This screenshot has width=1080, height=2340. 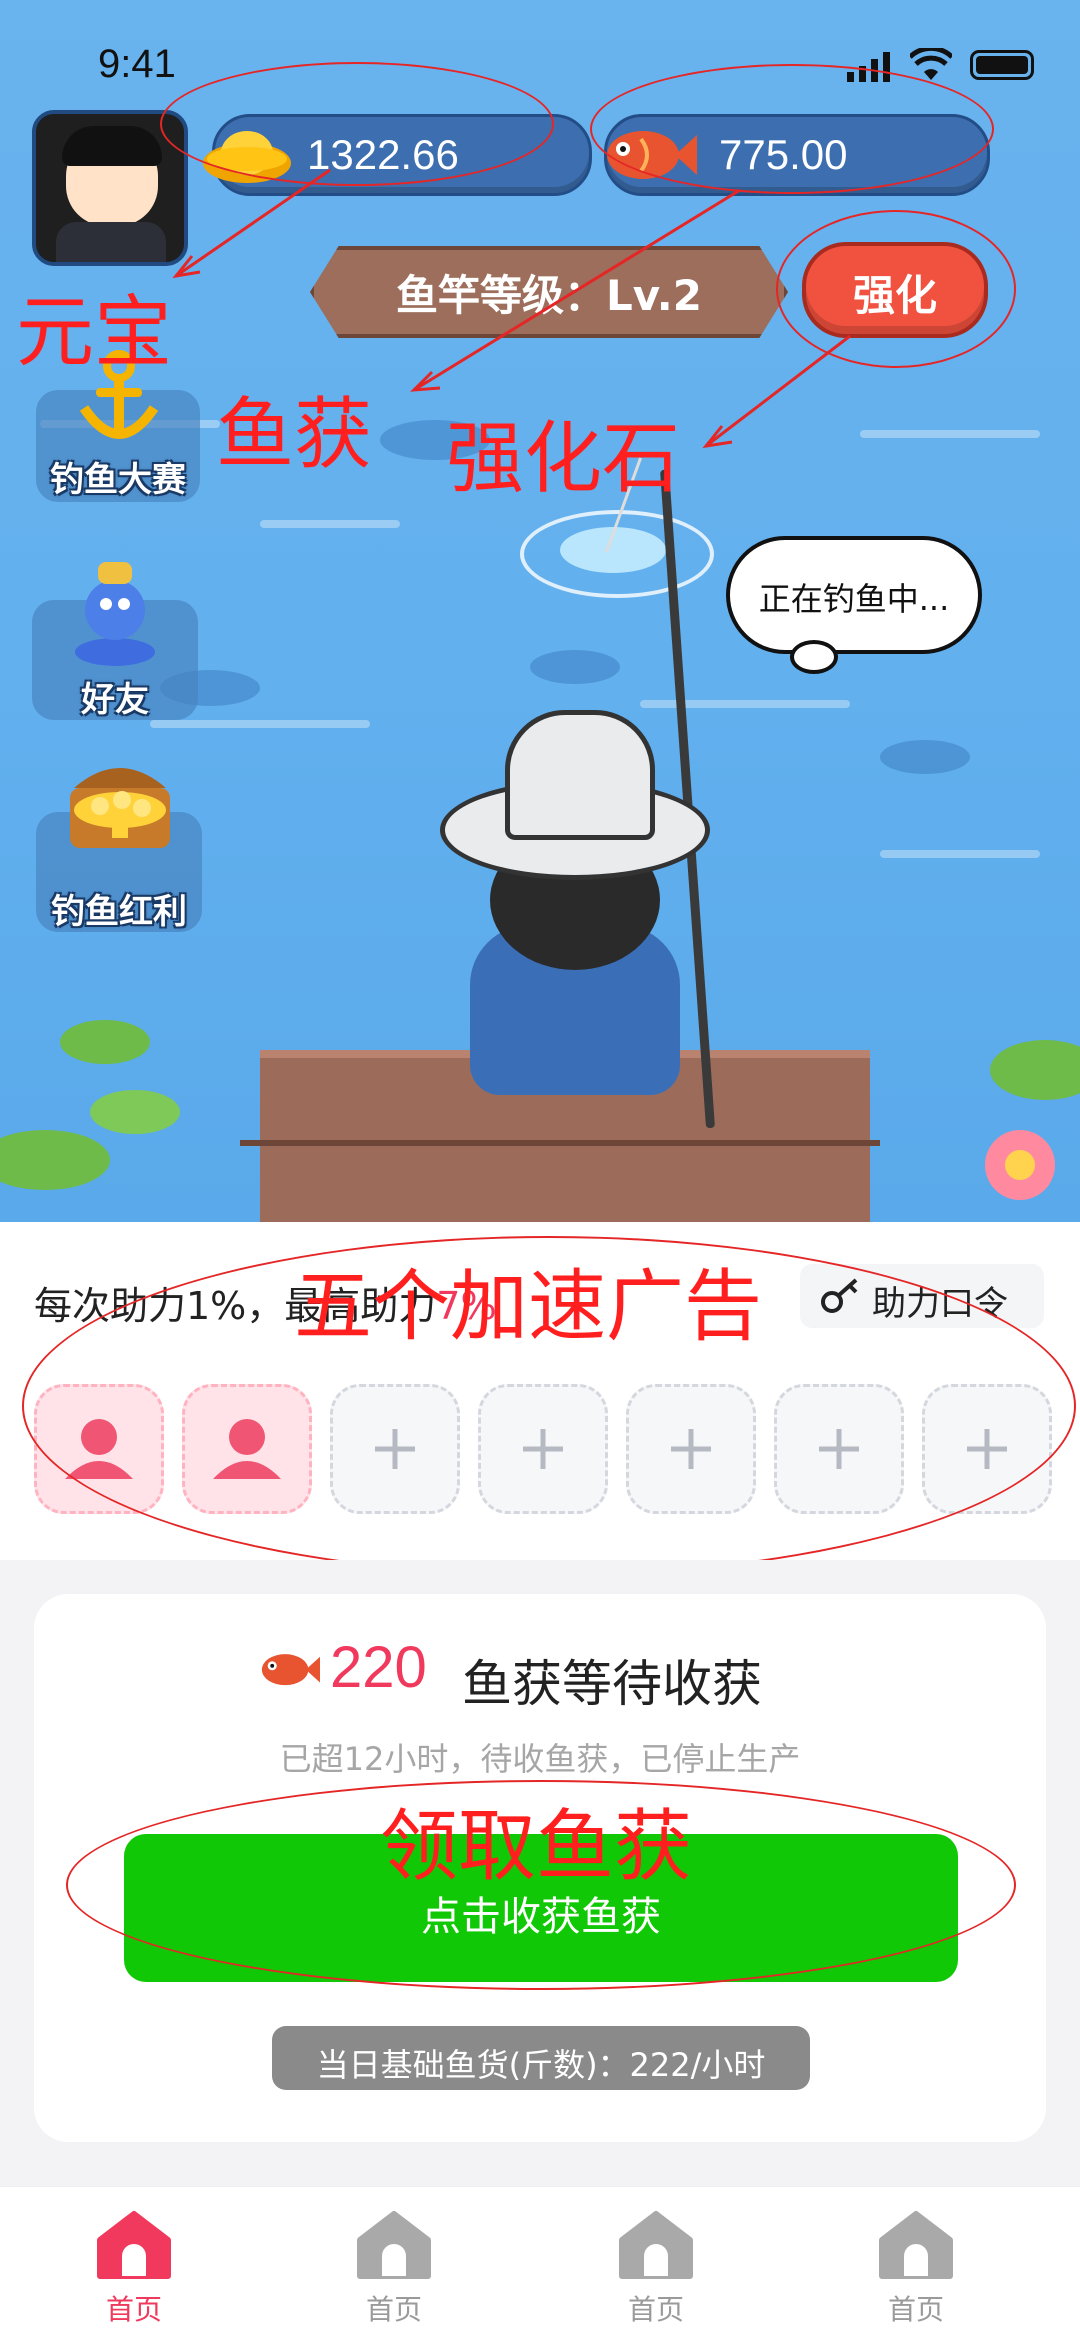 I want to click on cowboy-hat-crown, so click(x=580, y=775).